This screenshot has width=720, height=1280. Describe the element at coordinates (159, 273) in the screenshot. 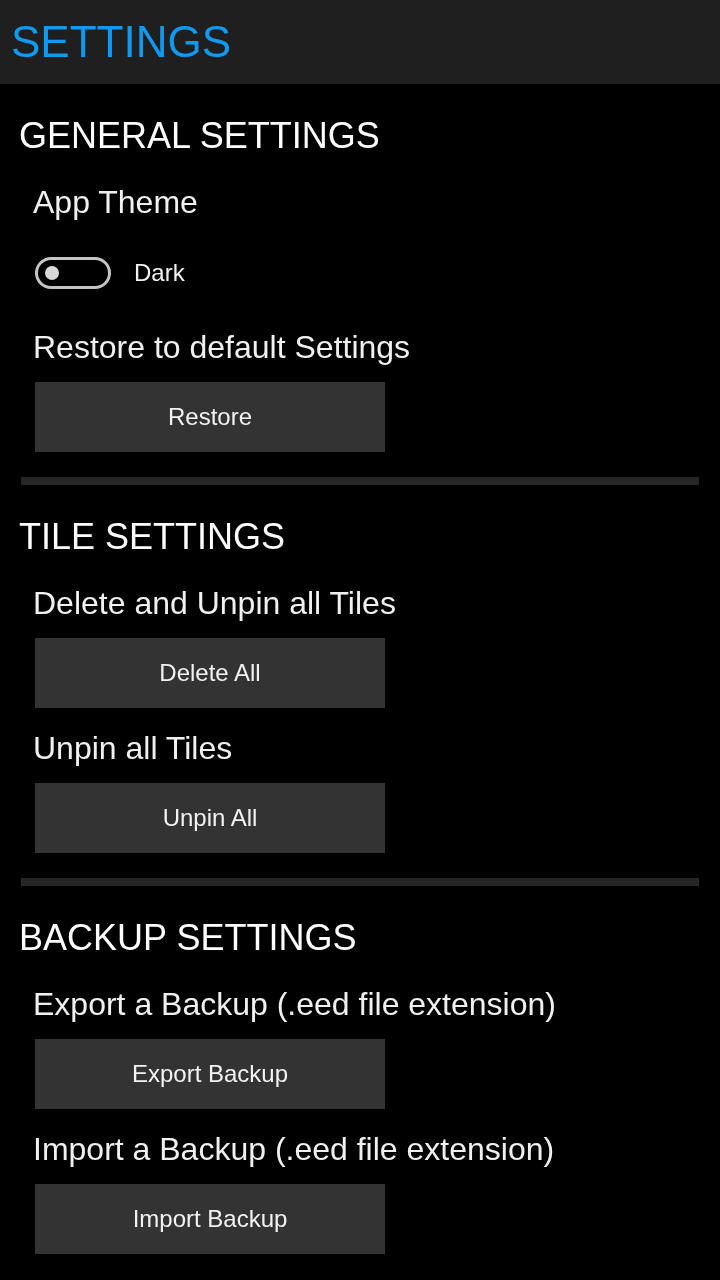

I see `toggle-label: Dark` at that location.